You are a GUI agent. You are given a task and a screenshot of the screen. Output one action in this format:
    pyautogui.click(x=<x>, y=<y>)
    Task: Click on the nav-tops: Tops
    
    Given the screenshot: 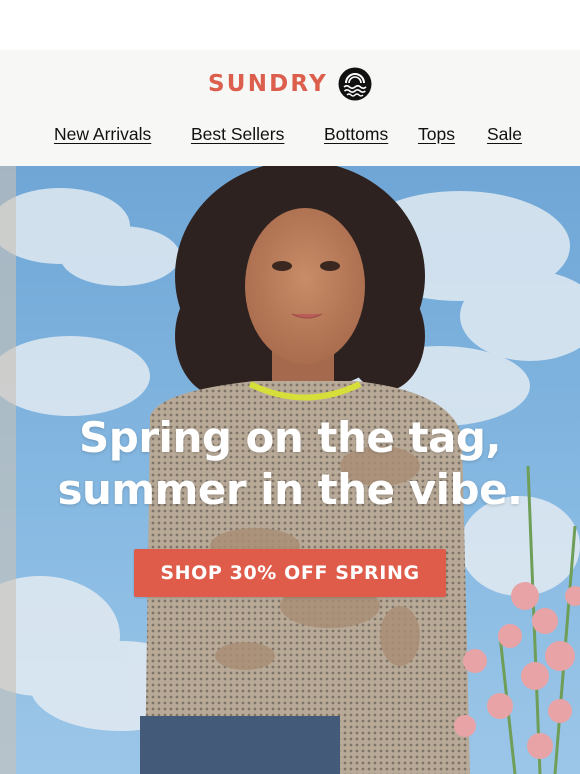 What is the action you would take?
    pyautogui.click(x=436, y=134)
    